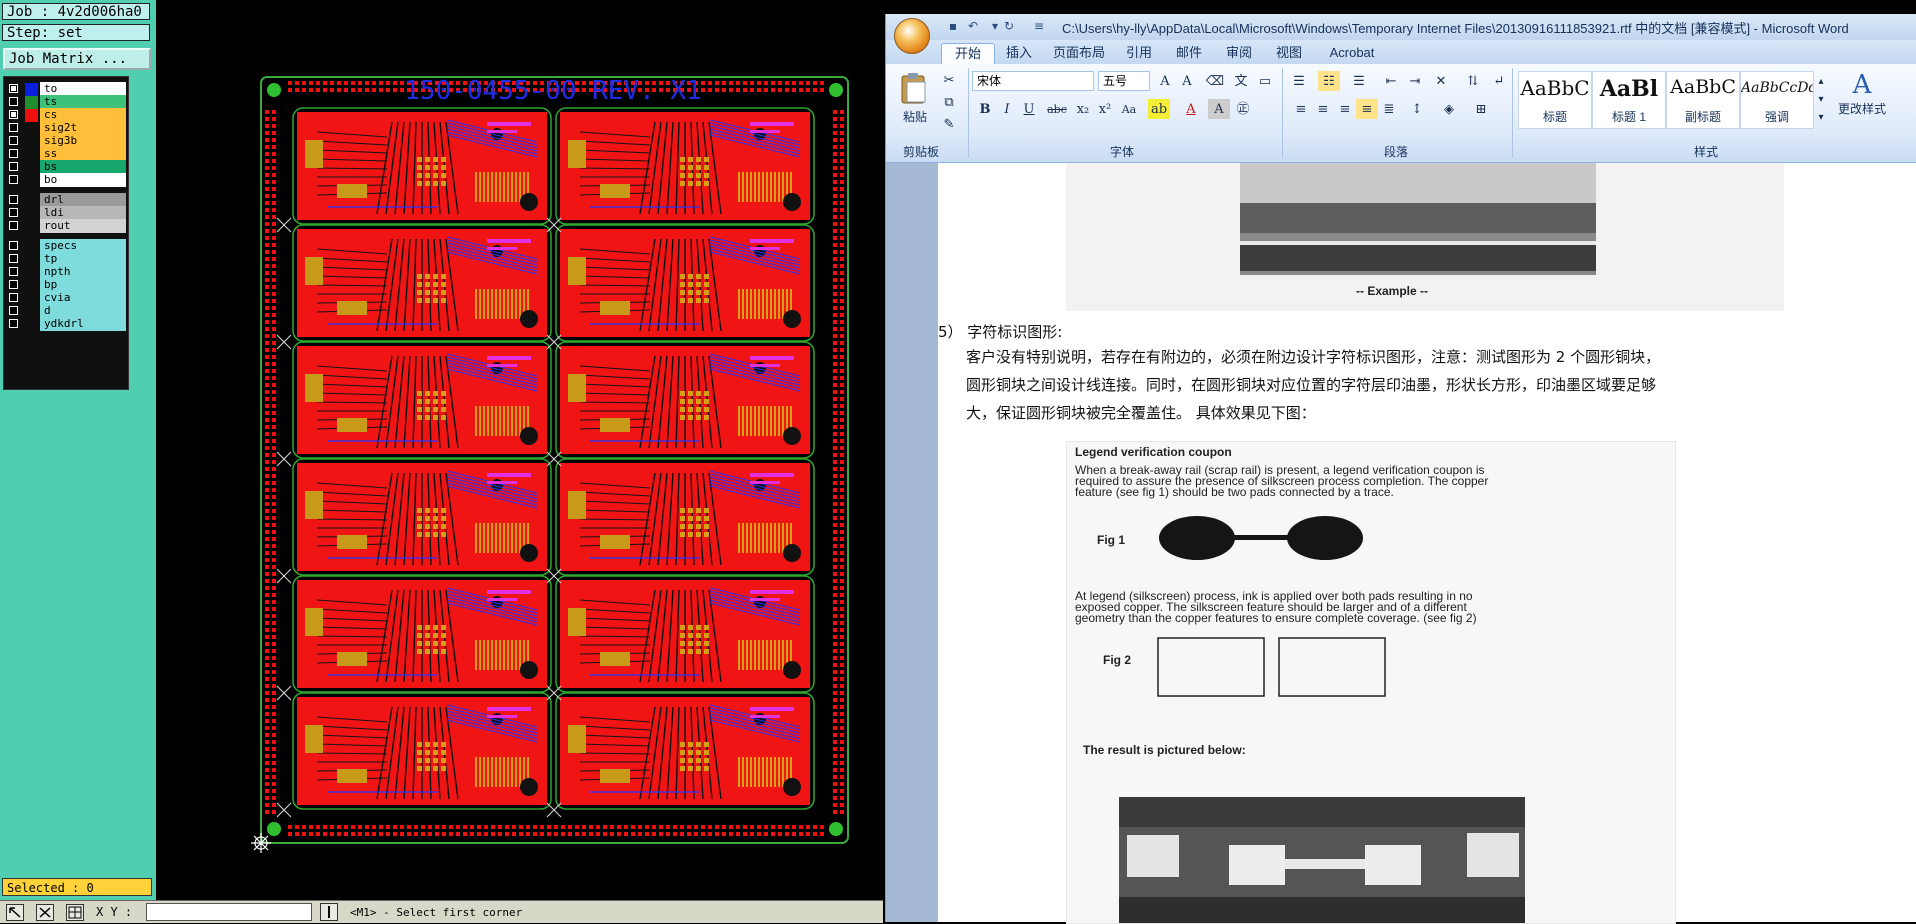 The width and height of the screenshot is (1916, 924). I want to click on layer-name: sig3b, so click(83, 141).